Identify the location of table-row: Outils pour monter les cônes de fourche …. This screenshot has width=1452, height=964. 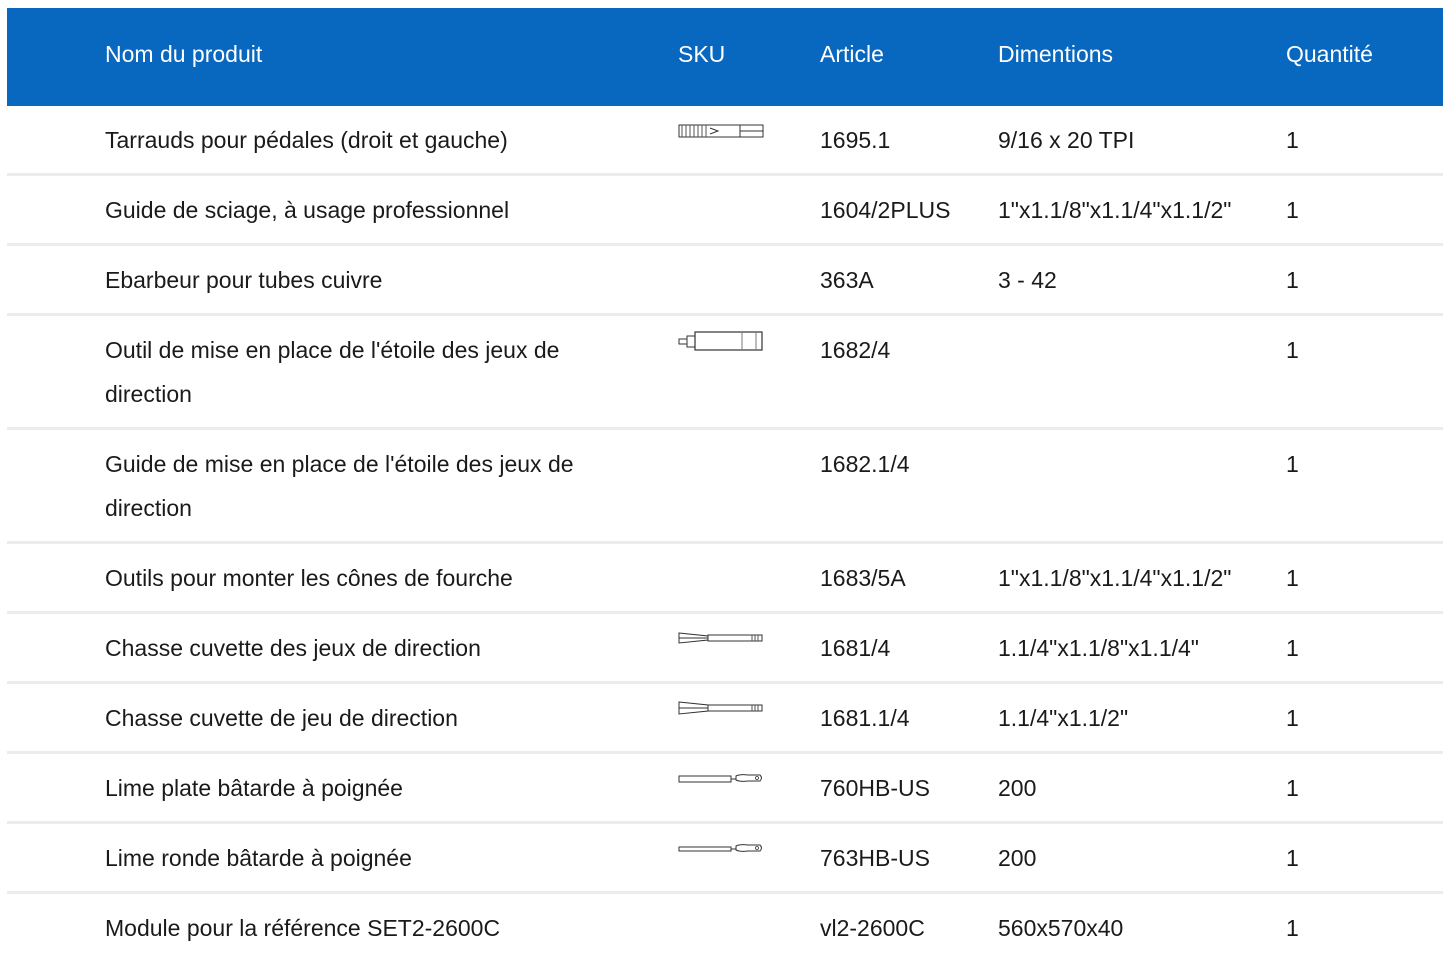
(725, 579).